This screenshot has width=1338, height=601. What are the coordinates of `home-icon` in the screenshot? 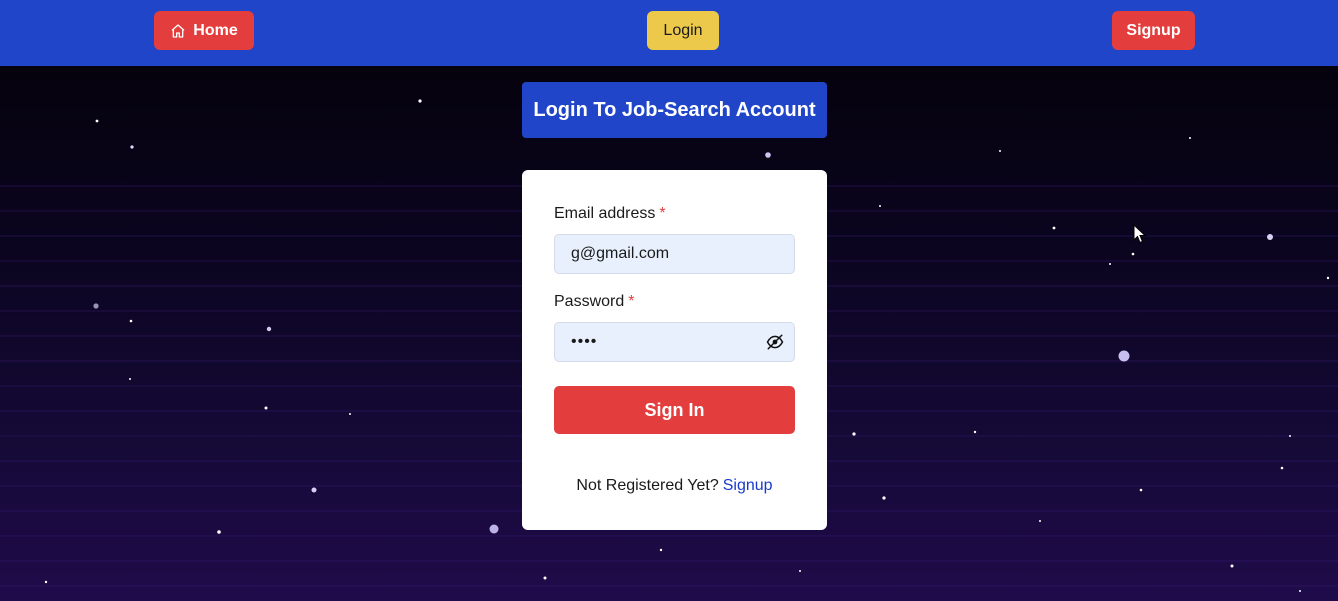 It's located at (178, 30).